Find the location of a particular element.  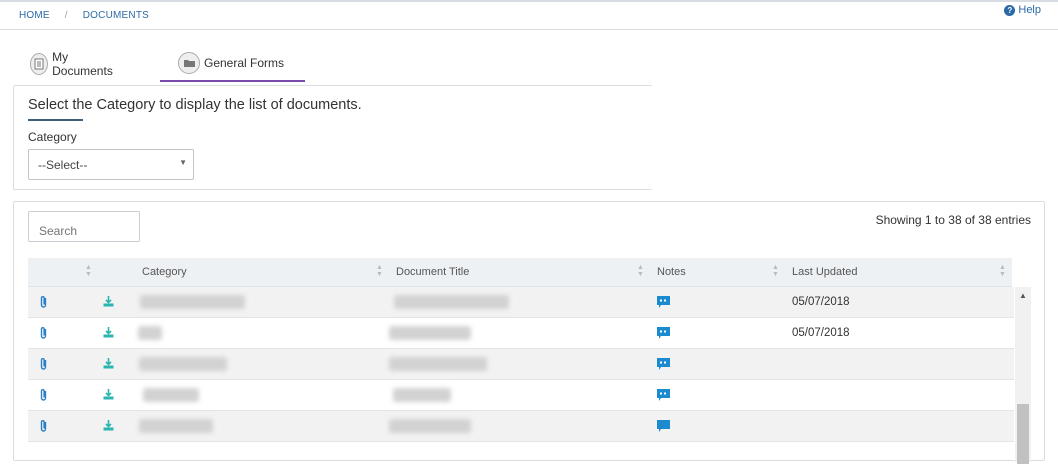

column-header-last-updated: Last Updated is located at coordinates (824, 272).